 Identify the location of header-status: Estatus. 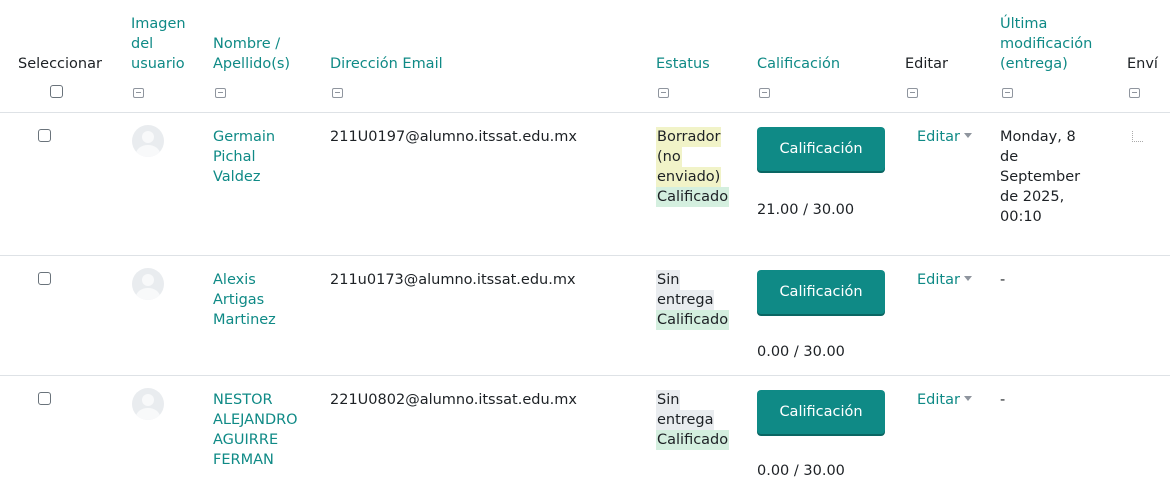
(701, 56).